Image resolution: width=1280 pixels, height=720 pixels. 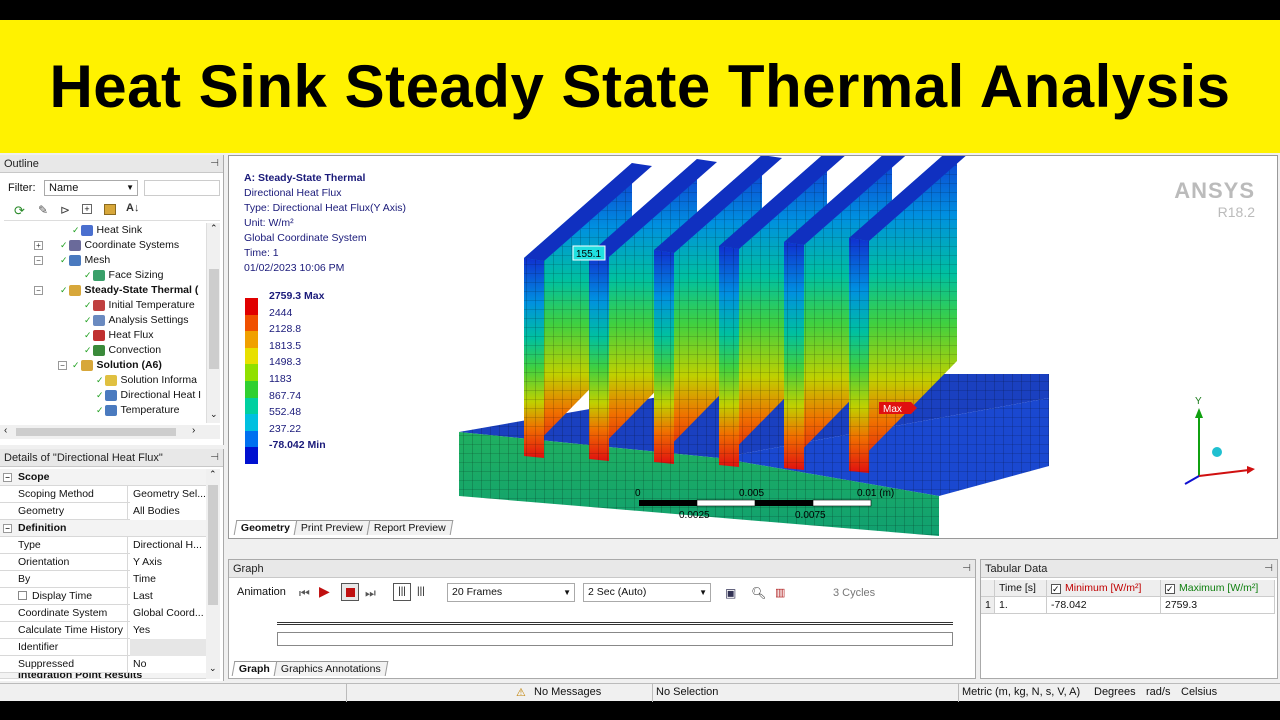 What do you see at coordinates (122, 350) in the screenshot?
I see `tree-item: ✓ Convection` at bounding box center [122, 350].